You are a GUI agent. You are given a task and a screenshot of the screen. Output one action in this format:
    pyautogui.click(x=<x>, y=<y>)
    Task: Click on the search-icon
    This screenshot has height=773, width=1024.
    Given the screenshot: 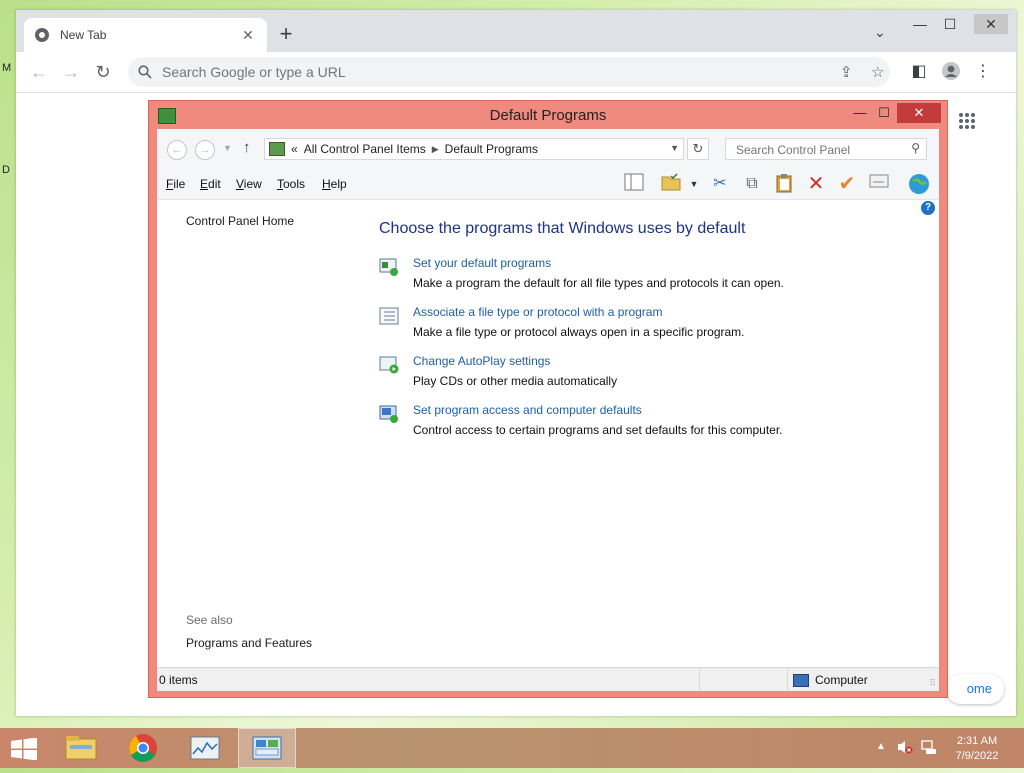 What is the action you would take?
    pyautogui.click(x=145, y=72)
    